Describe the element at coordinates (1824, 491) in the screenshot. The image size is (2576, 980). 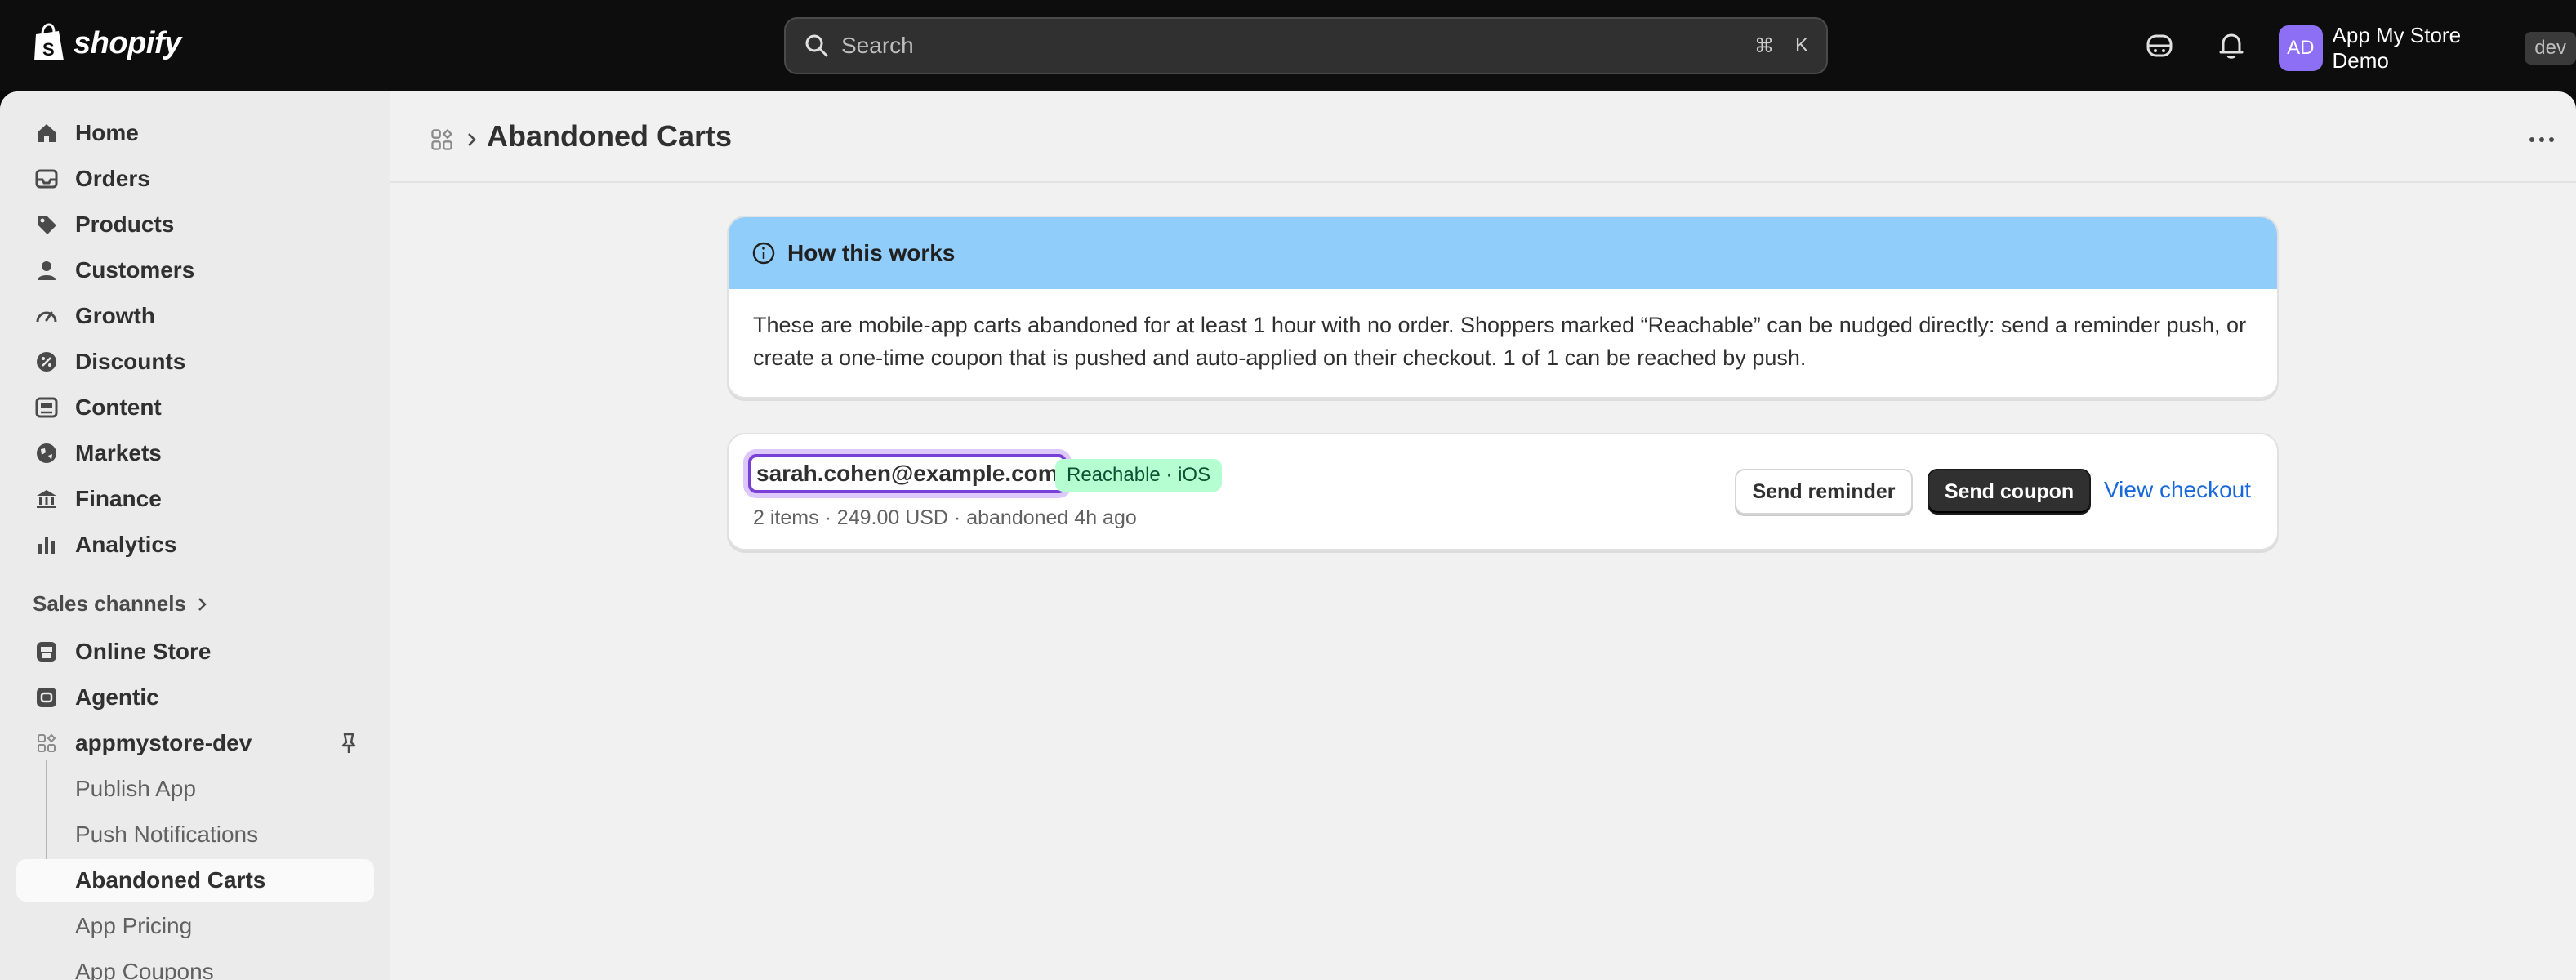
I see `send-reminder-button: Send reminder` at that location.